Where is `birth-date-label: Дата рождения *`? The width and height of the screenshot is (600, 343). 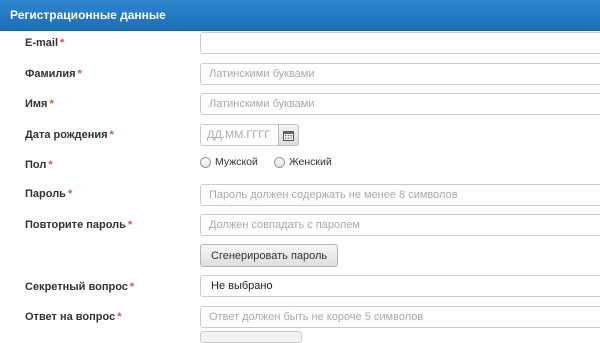
birth-date-label: Дата рождения * is located at coordinates (69, 135).